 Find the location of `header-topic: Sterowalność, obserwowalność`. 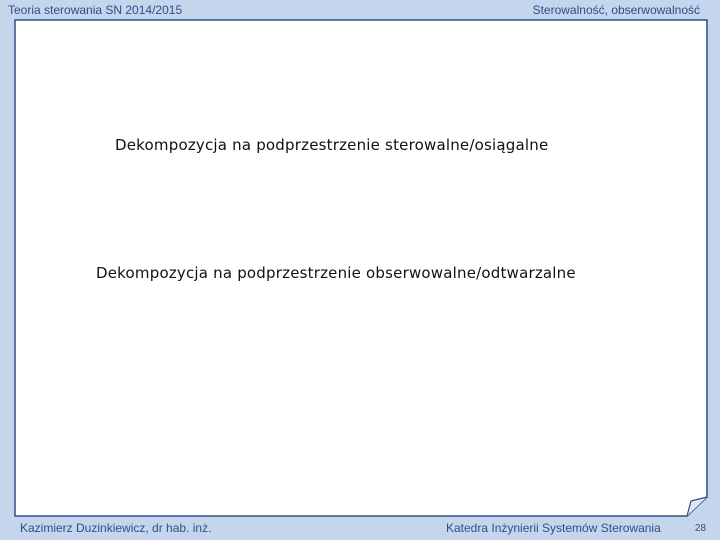

header-topic: Sterowalność, obserwowalność is located at coordinates (616, 10).